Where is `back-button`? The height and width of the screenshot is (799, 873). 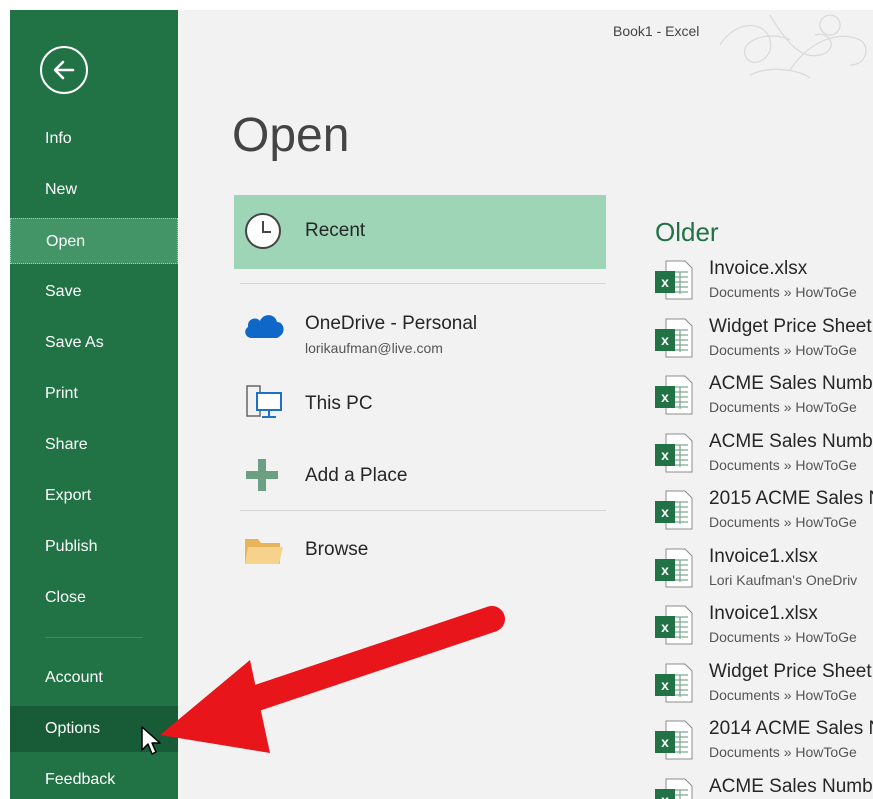 back-button is located at coordinates (64, 70).